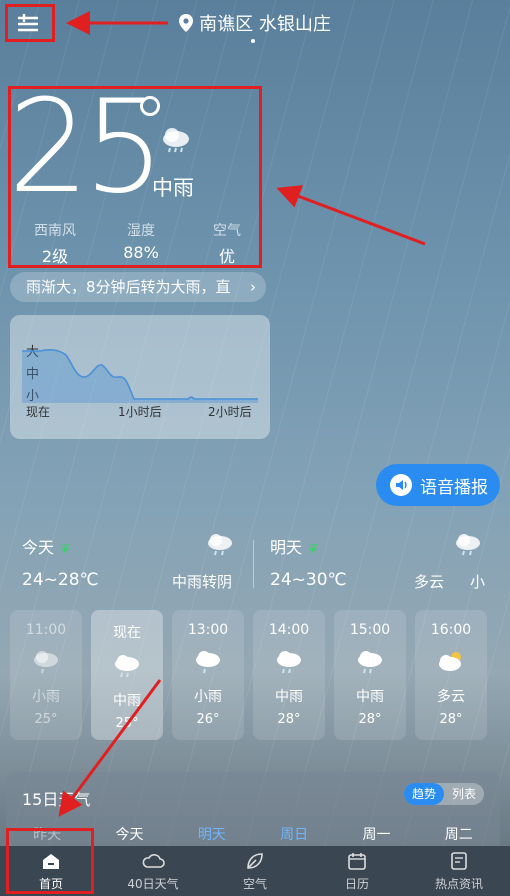 The image size is (510, 896). I want to click on today-label: 今天 ❦, so click(46, 546).